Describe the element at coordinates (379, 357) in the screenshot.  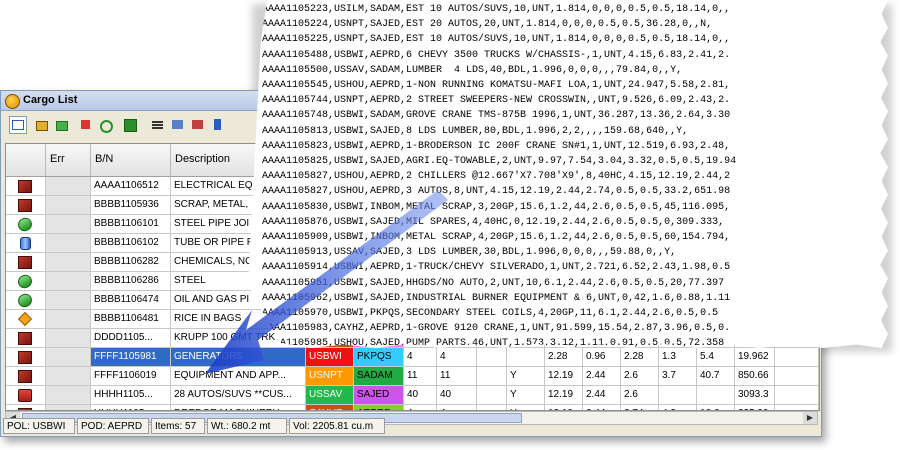
I see `cell-pod: PKPQS` at that location.